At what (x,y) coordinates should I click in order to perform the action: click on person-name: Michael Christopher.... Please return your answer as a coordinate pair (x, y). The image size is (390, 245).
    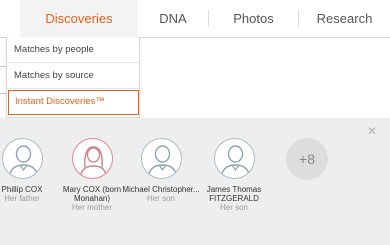
    Looking at the image, I should click on (161, 189).